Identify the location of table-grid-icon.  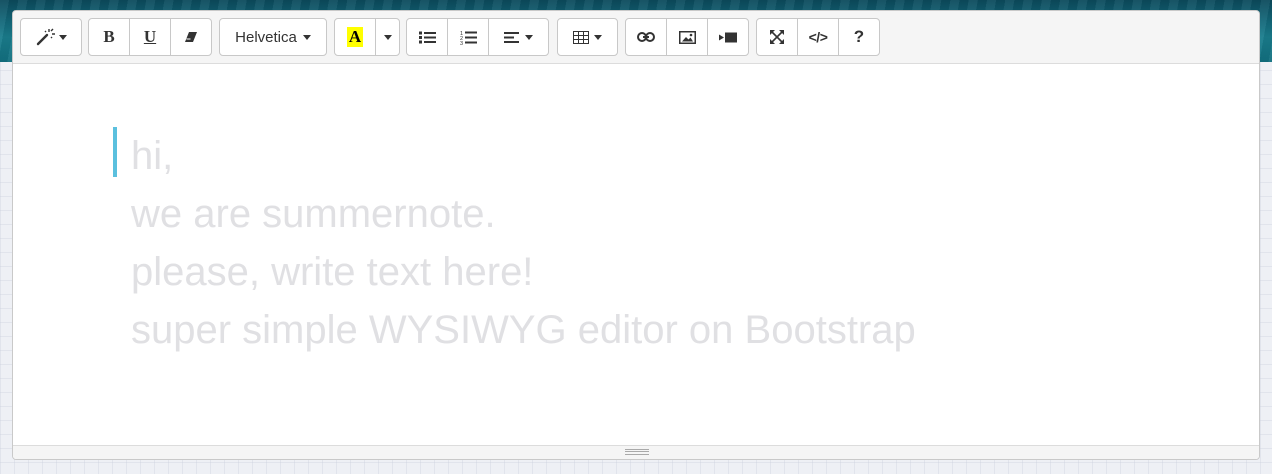
(581, 37).